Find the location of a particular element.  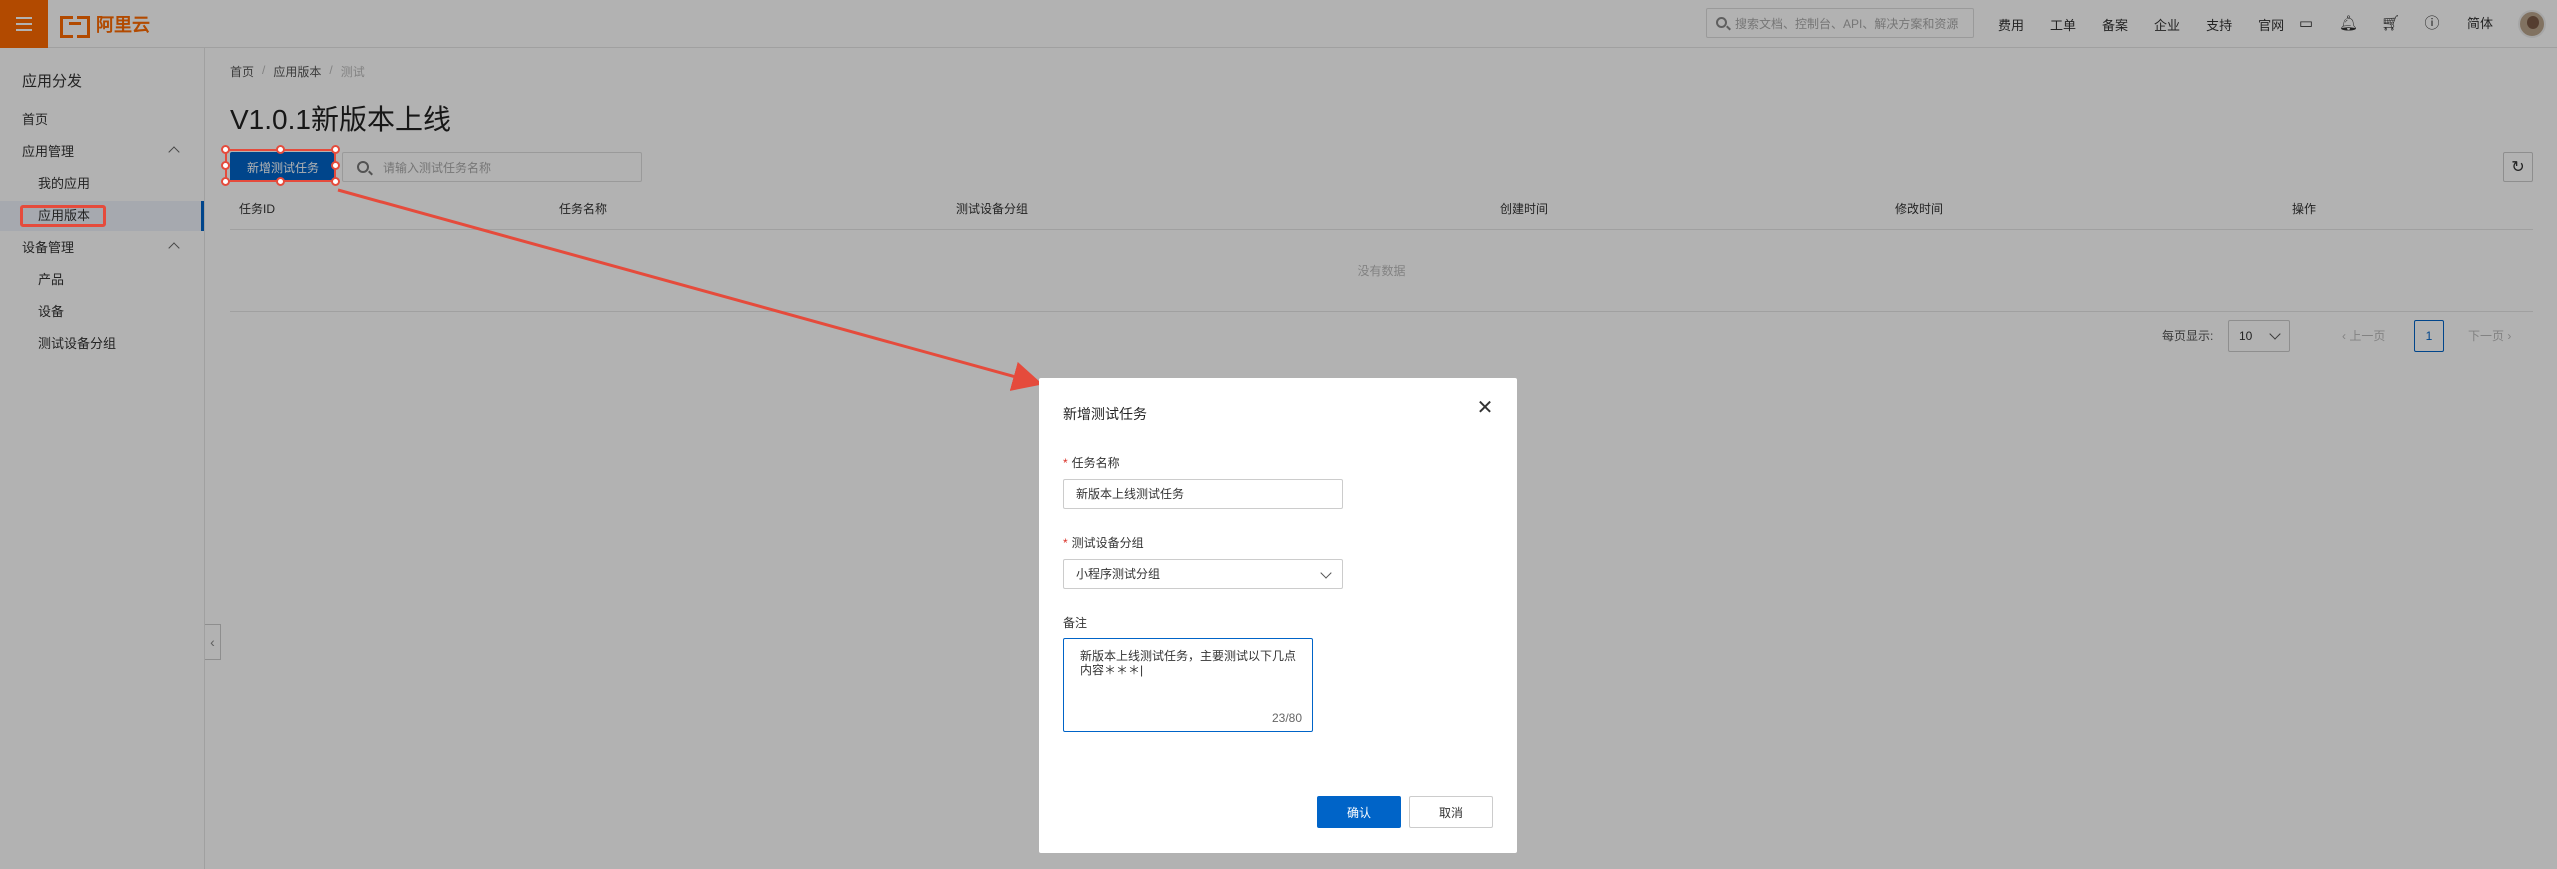

annotation-highlight-sidebar is located at coordinates (63, 216).